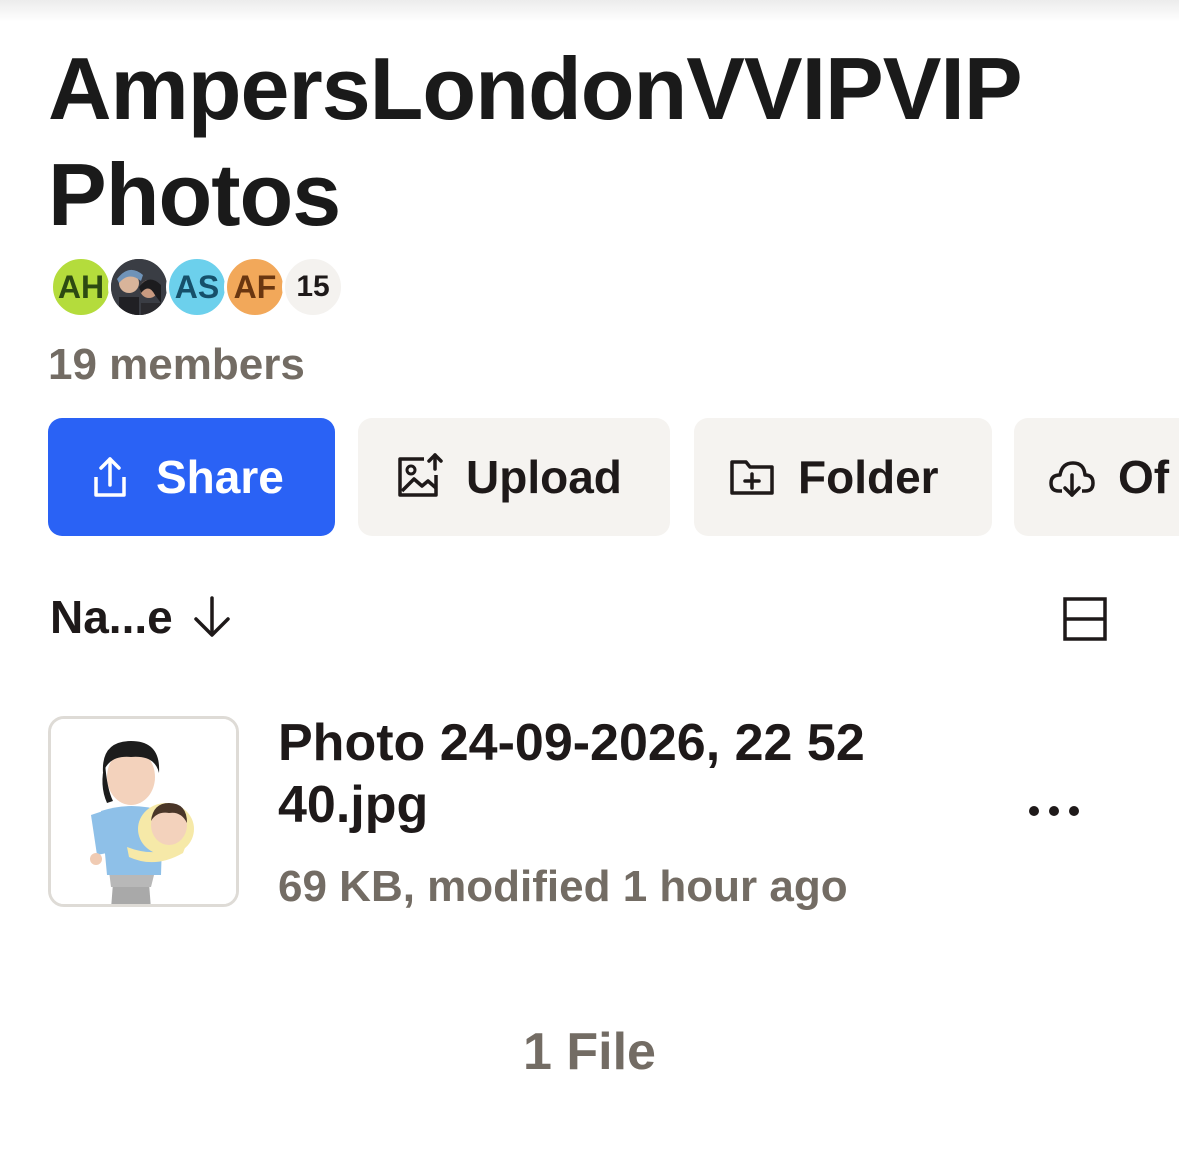 Image resolution: width=1179 pixels, height=1169 pixels. What do you see at coordinates (211, 616) in the screenshot?
I see `arrow-down-icon` at bounding box center [211, 616].